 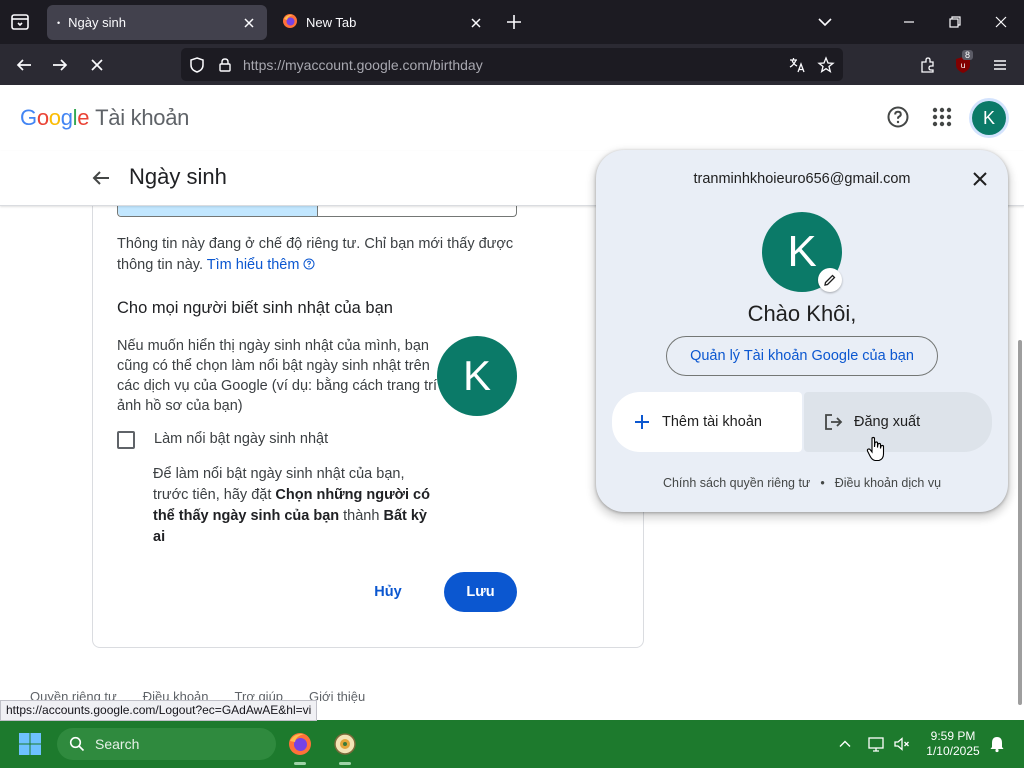 What do you see at coordinates (825, 22) in the screenshot?
I see `chevron-down-icon` at bounding box center [825, 22].